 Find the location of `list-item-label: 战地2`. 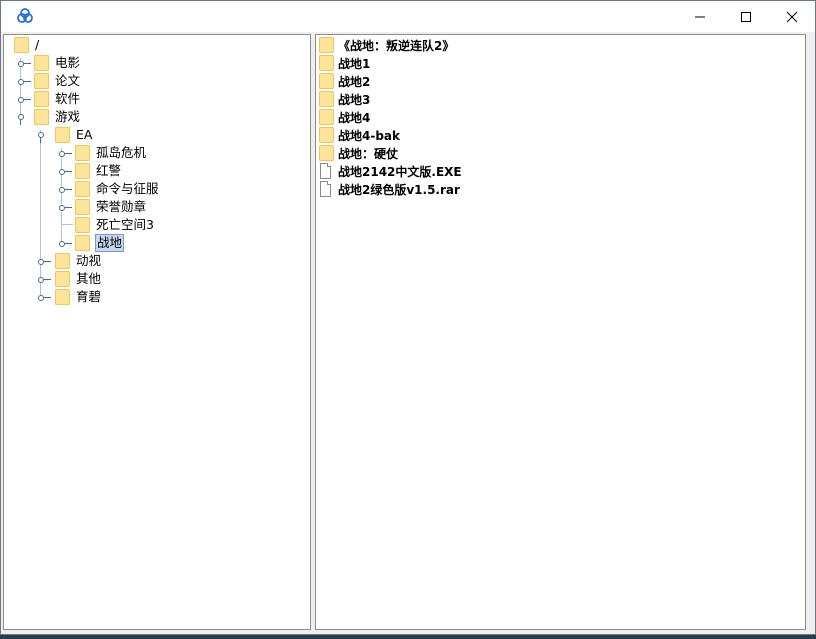

list-item-label: 战地2 is located at coordinates (354, 81).